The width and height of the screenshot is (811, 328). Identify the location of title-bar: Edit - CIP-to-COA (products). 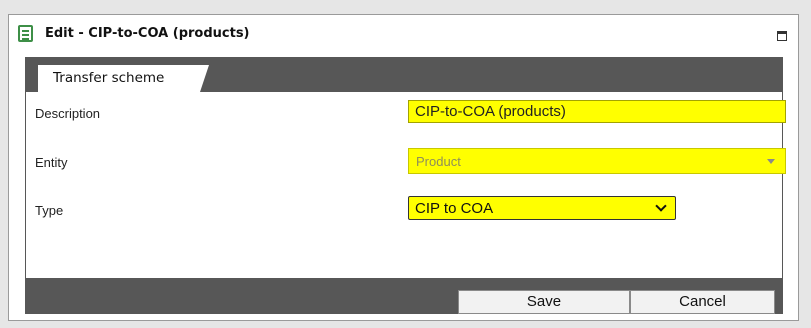
(403, 37).